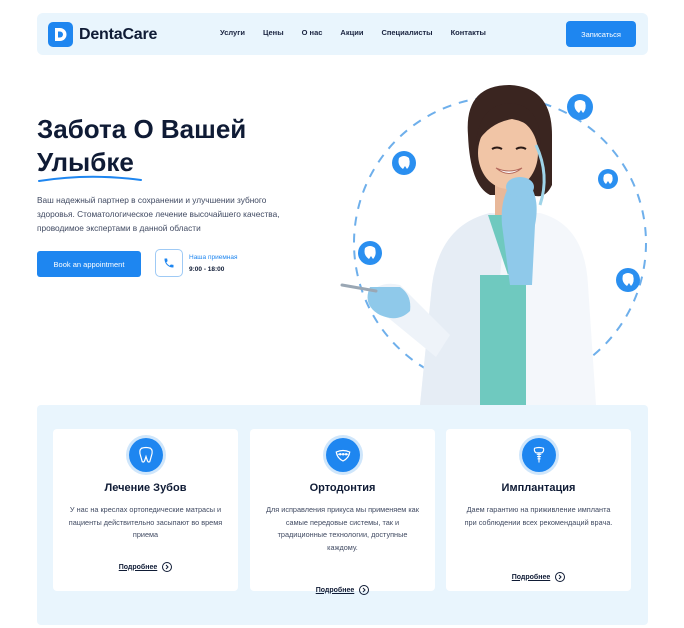 The image size is (684, 628). Describe the element at coordinates (539, 455) in the screenshot. I see `implant-icon` at that location.